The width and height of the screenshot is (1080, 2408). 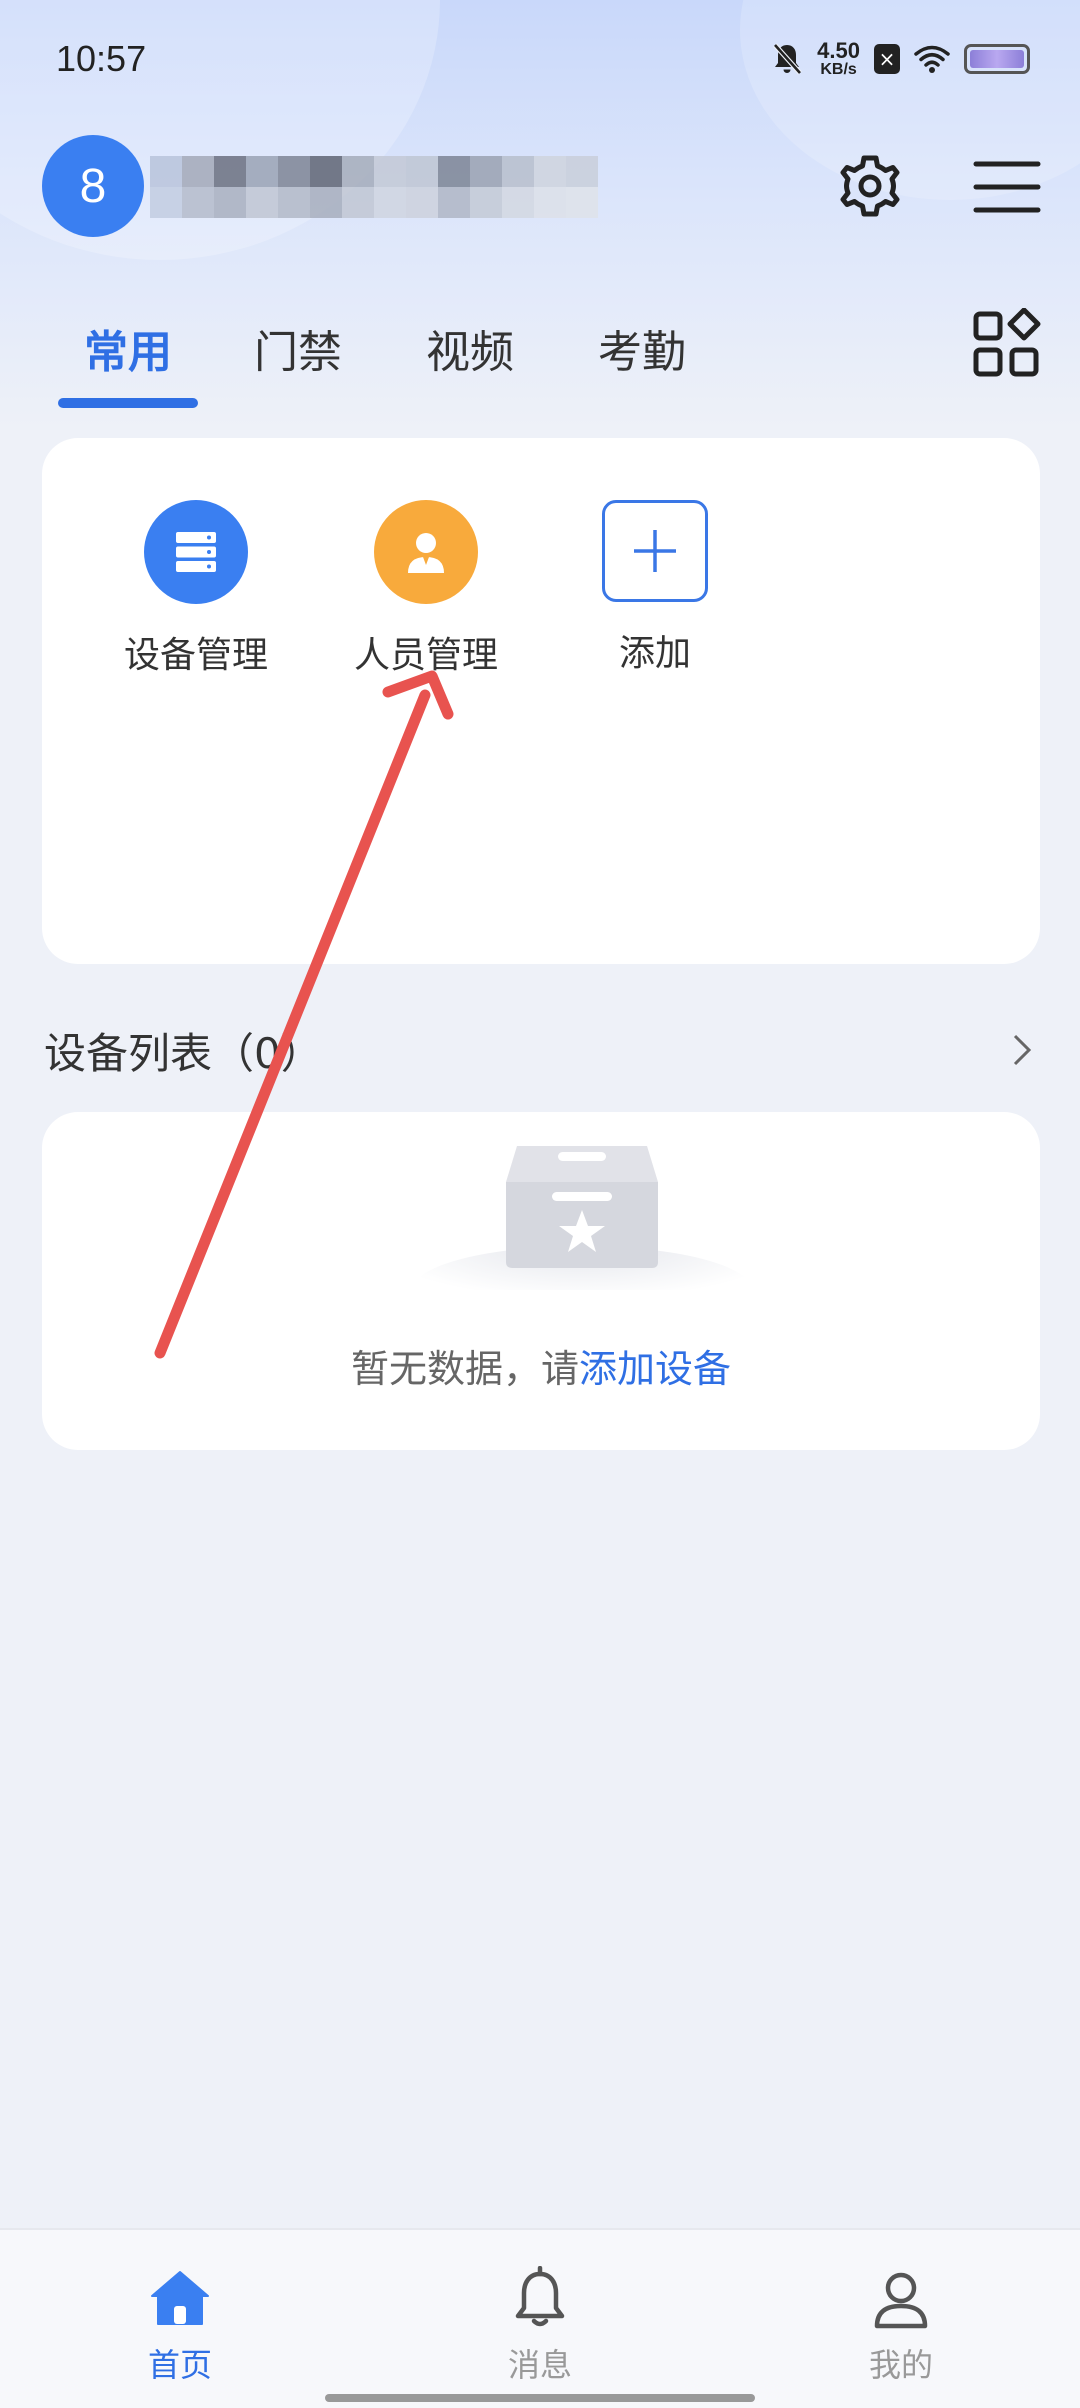 What do you see at coordinates (1008, 344) in the screenshot?
I see `grid-apps-icon` at bounding box center [1008, 344].